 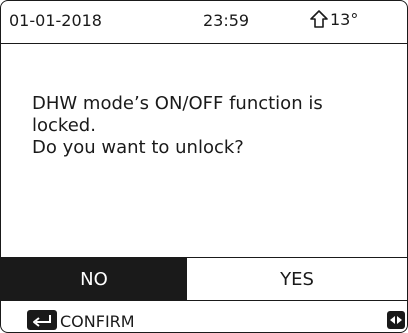 I want to click on outdoor-temperature: 13°, so click(x=333, y=19).